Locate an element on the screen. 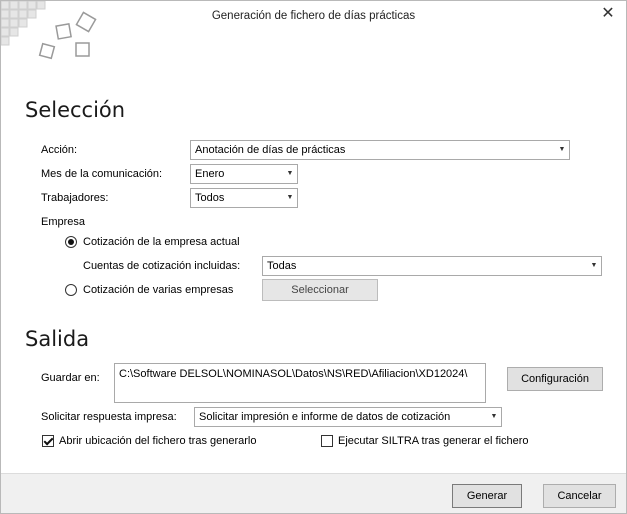  accion-select: Anotación de días de prácticas ▼ is located at coordinates (380, 150).